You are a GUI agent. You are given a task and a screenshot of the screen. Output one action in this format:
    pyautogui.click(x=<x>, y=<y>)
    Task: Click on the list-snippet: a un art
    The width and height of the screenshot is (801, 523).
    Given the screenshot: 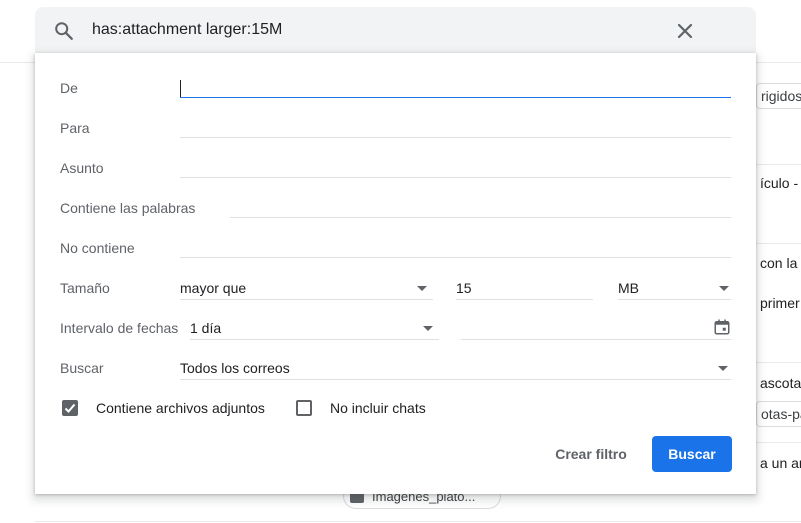 What is the action you would take?
    pyautogui.click(x=780, y=463)
    